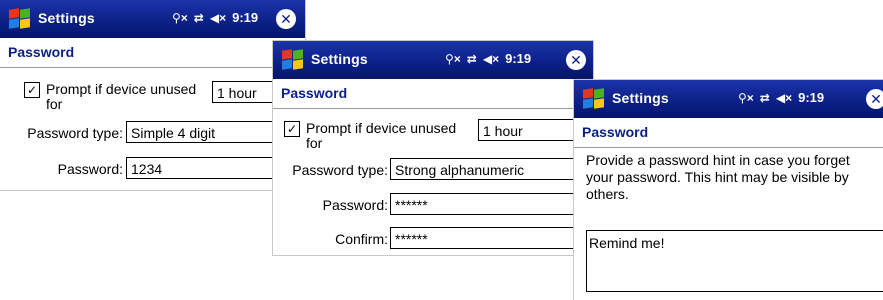  What do you see at coordinates (489, 238) in the screenshot?
I see `confirm-password-input: ******` at bounding box center [489, 238].